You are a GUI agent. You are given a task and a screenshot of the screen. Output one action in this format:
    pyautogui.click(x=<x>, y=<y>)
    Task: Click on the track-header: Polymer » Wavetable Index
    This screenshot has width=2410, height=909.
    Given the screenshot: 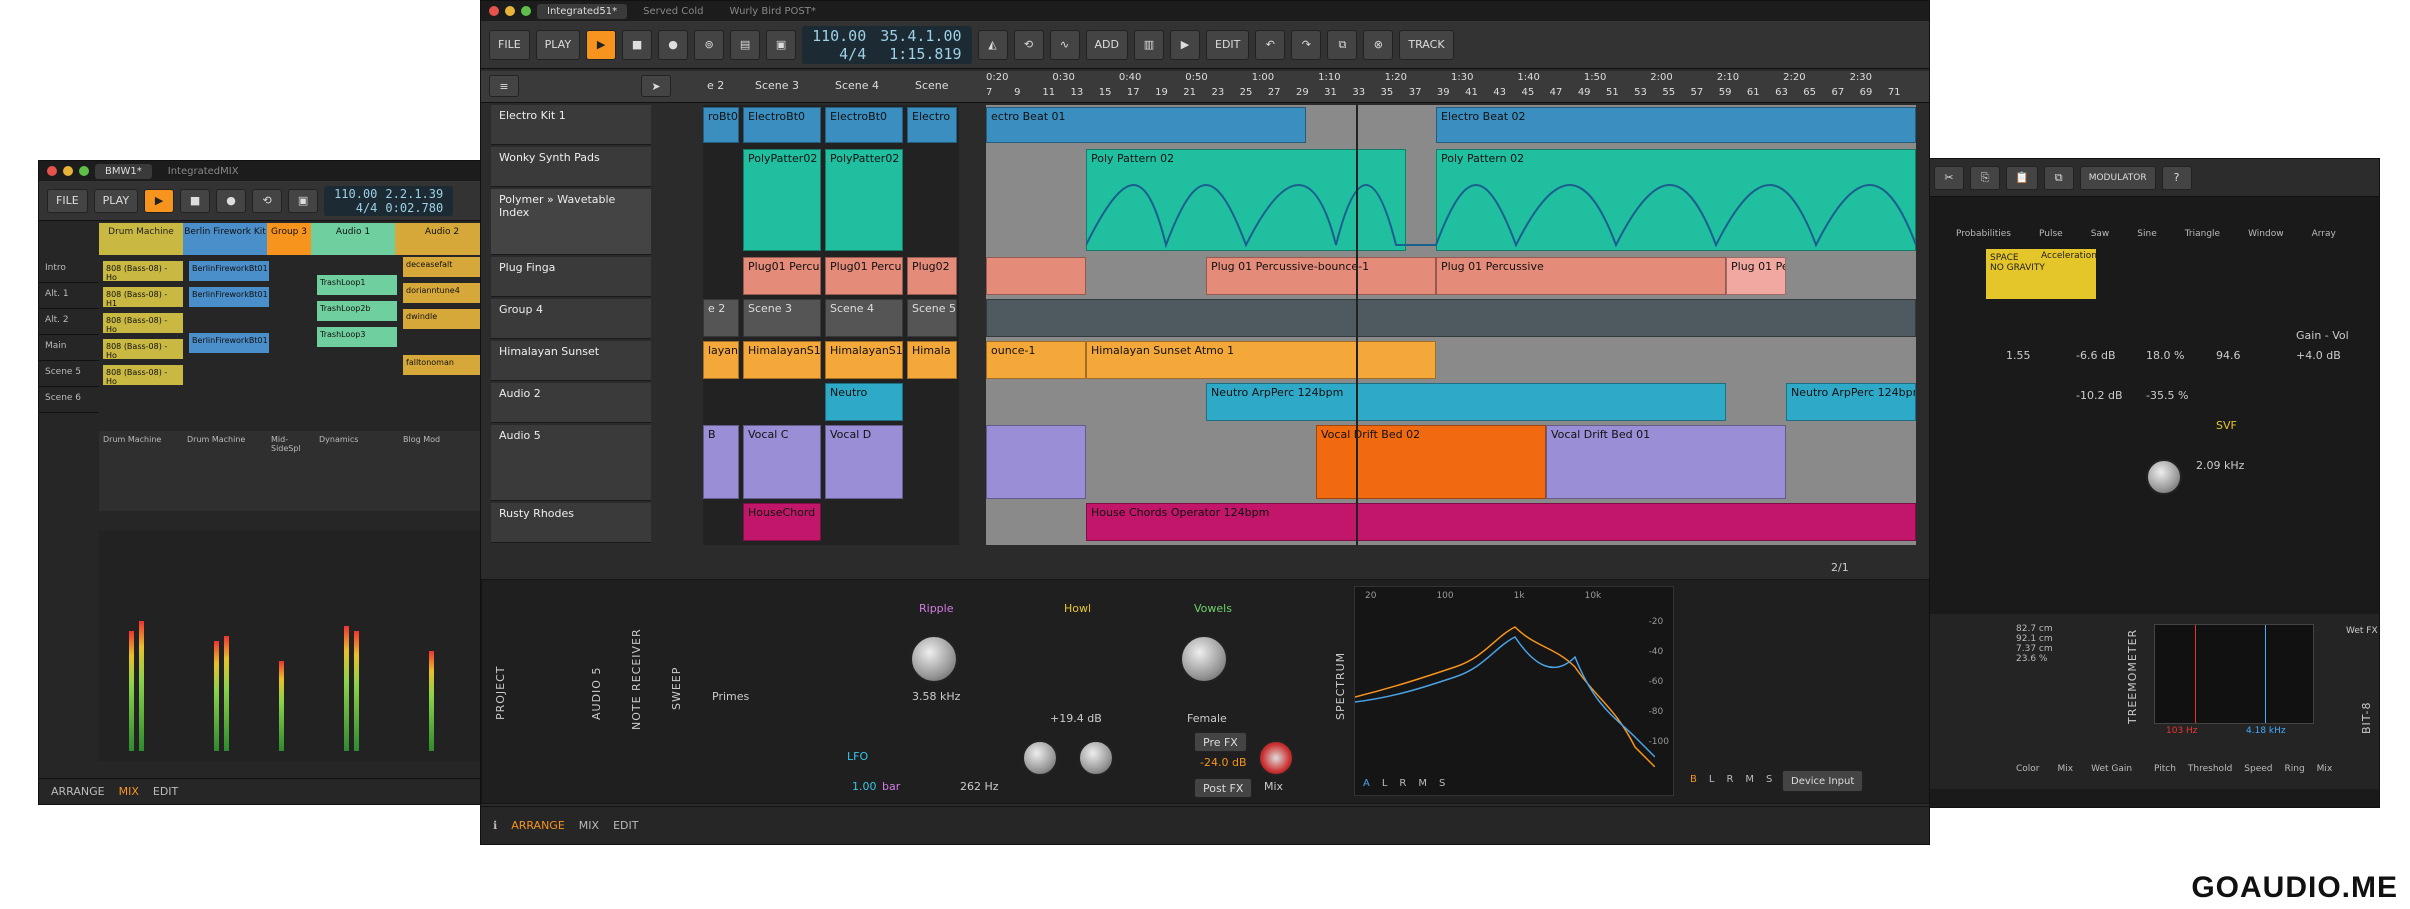 What is the action you would take?
    pyautogui.click(x=571, y=222)
    